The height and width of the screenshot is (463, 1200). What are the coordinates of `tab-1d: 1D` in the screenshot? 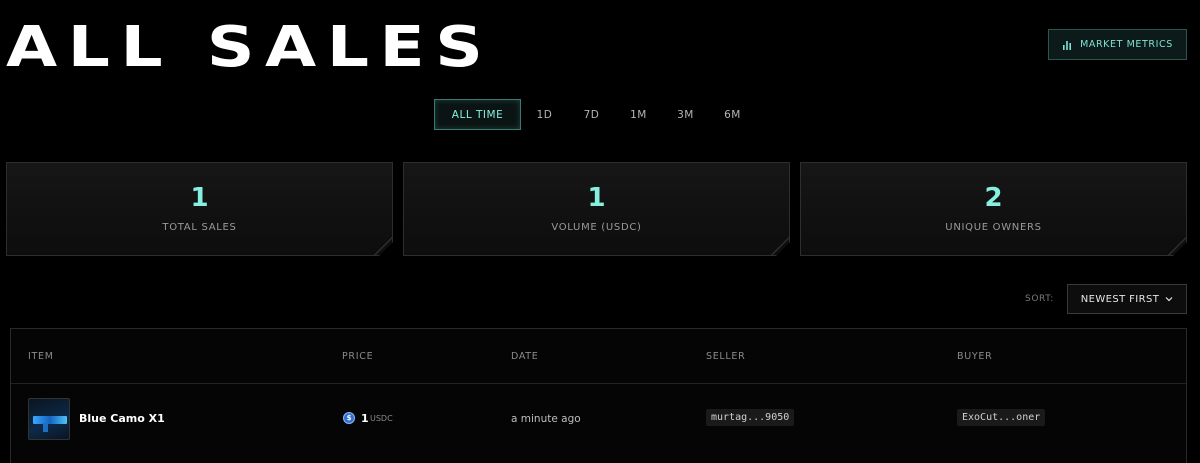 It's located at (544, 114).